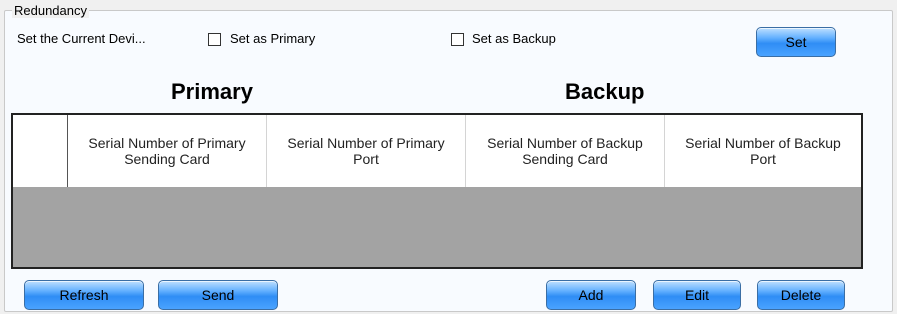 The height and width of the screenshot is (314, 897). I want to click on add-button-label: Add, so click(591, 295).